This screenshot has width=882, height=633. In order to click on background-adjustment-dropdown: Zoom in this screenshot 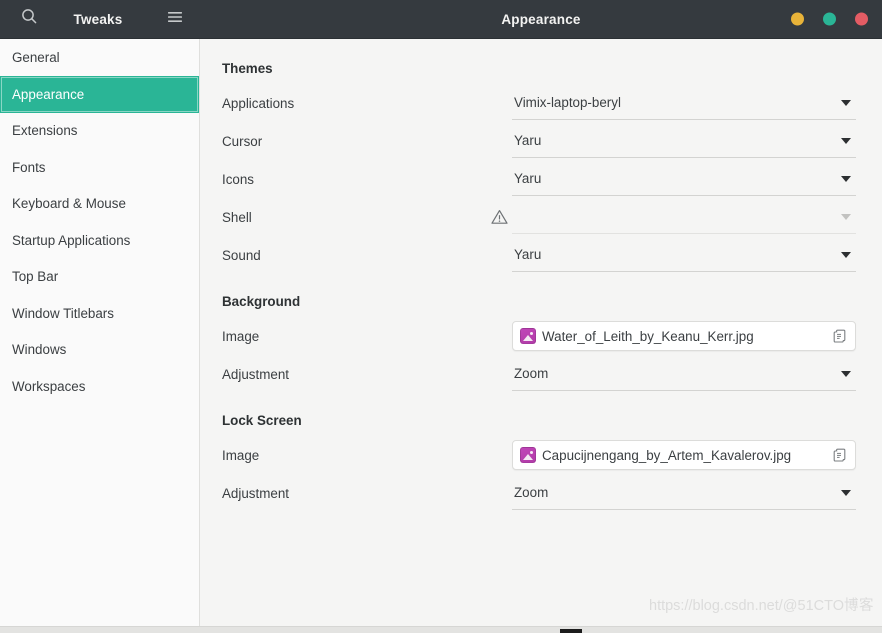, I will do `click(684, 374)`.